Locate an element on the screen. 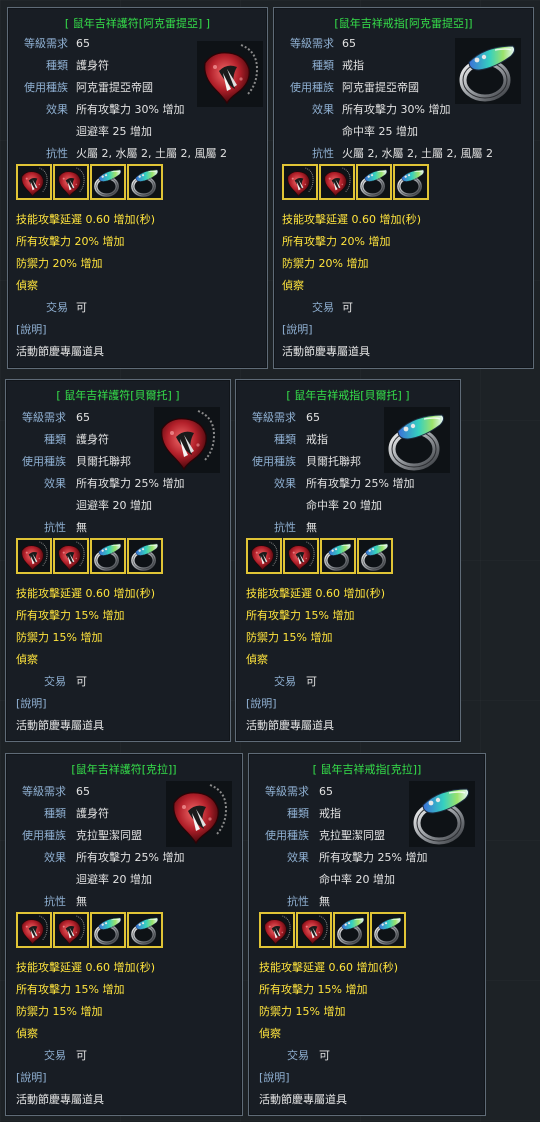  item-title: [ 鼠年吉祥護符[貝爾托] ] is located at coordinates (118, 395).